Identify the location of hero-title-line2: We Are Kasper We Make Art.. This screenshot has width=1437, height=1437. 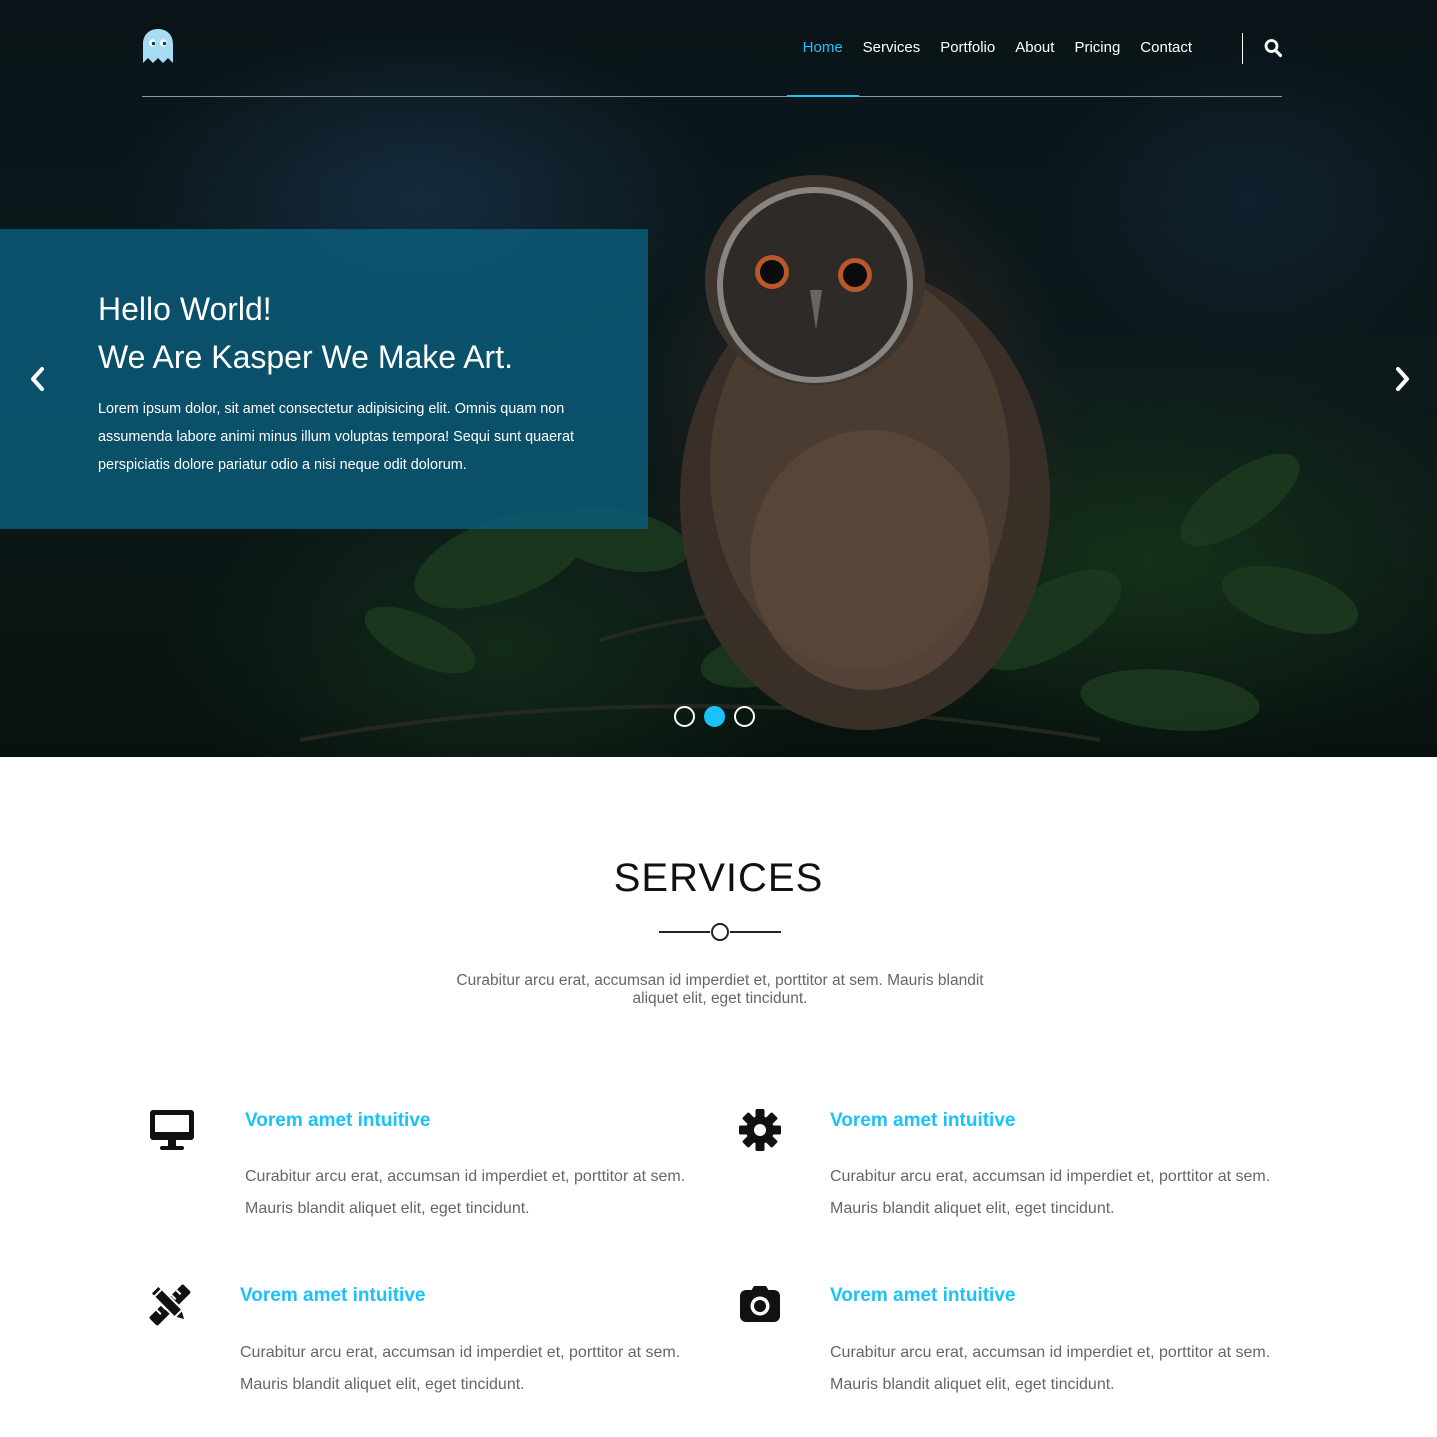
(305, 357).